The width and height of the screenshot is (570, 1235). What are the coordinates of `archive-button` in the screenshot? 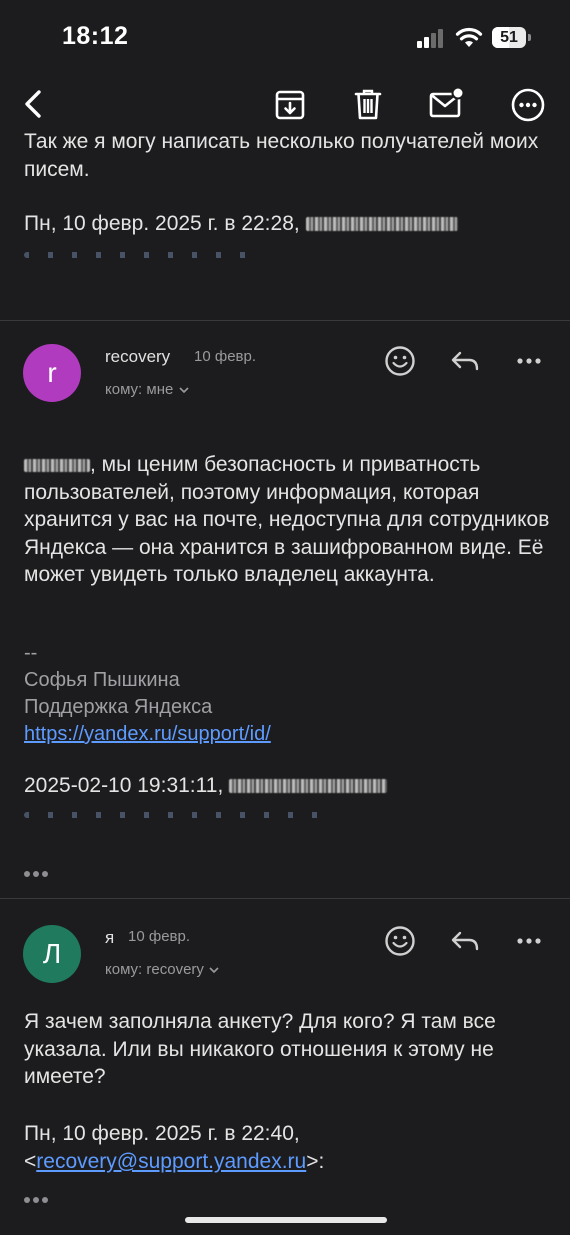 It's located at (290, 104).